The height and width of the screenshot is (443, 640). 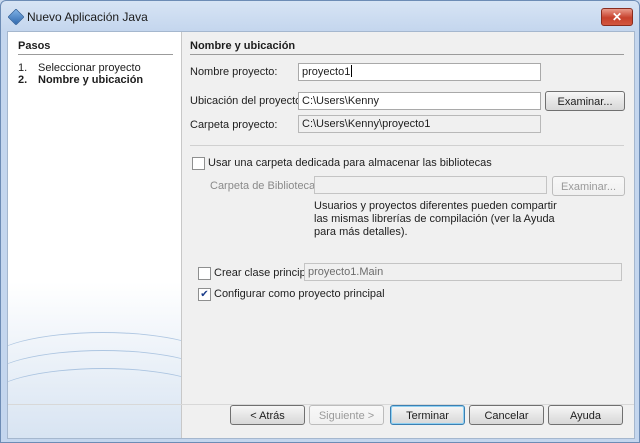 I want to click on help-button: Ayuda, so click(x=585, y=415).